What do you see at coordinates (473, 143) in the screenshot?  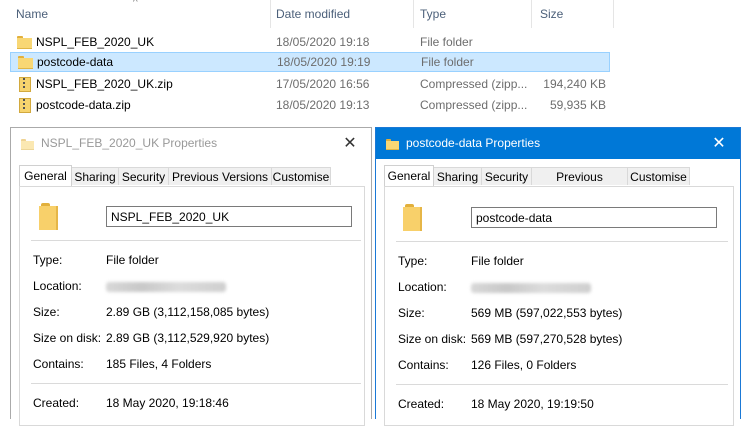 I see `dialog-title: postcode-data Properties` at bounding box center [473, 143].